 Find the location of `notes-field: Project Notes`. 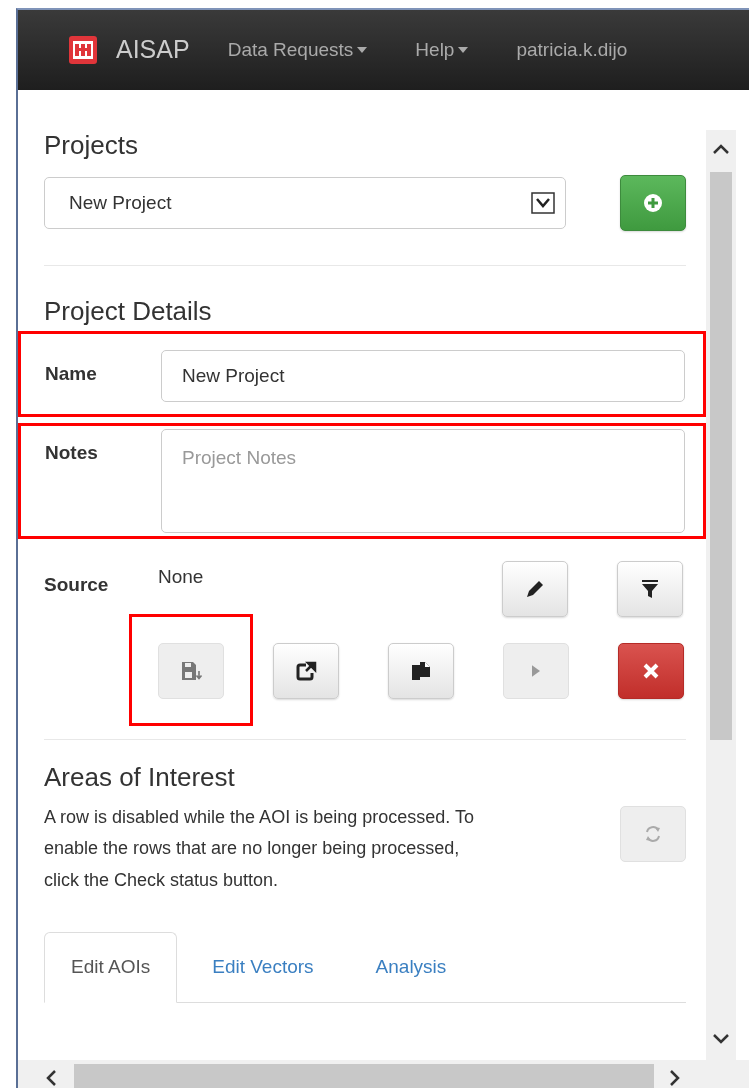

notes-field: Project Notes is located at coordinates (423, 481).